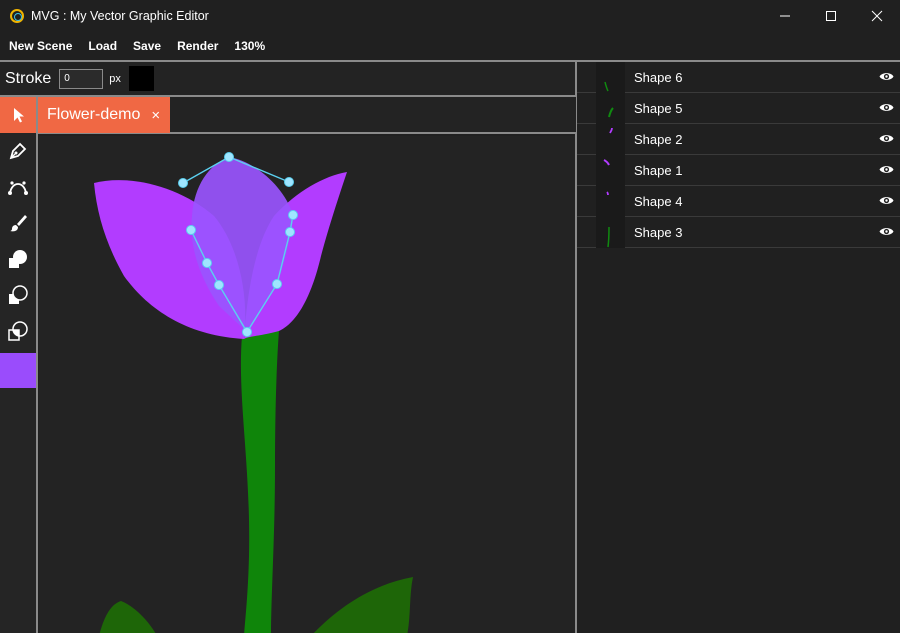 Image resolution: width=900 pixels, height=633 pixels. What do you see at coordinates (658, 170) in the screenshot?
I see `layer-name: Shape 1` at bounding box center [658, 170].